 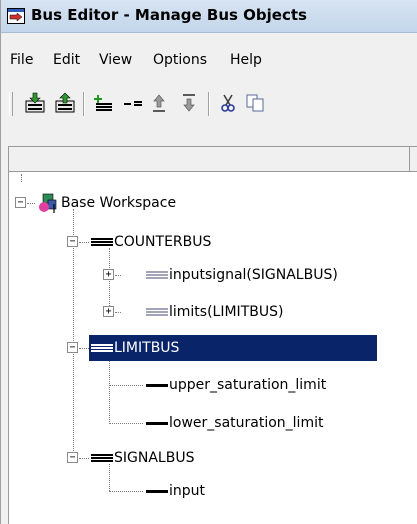 What do you see at coordinates (169, 15) in the screenshot?
I see `window-title: Bus Editor - Manage Bus Objects` at bounding box center [169, 15].